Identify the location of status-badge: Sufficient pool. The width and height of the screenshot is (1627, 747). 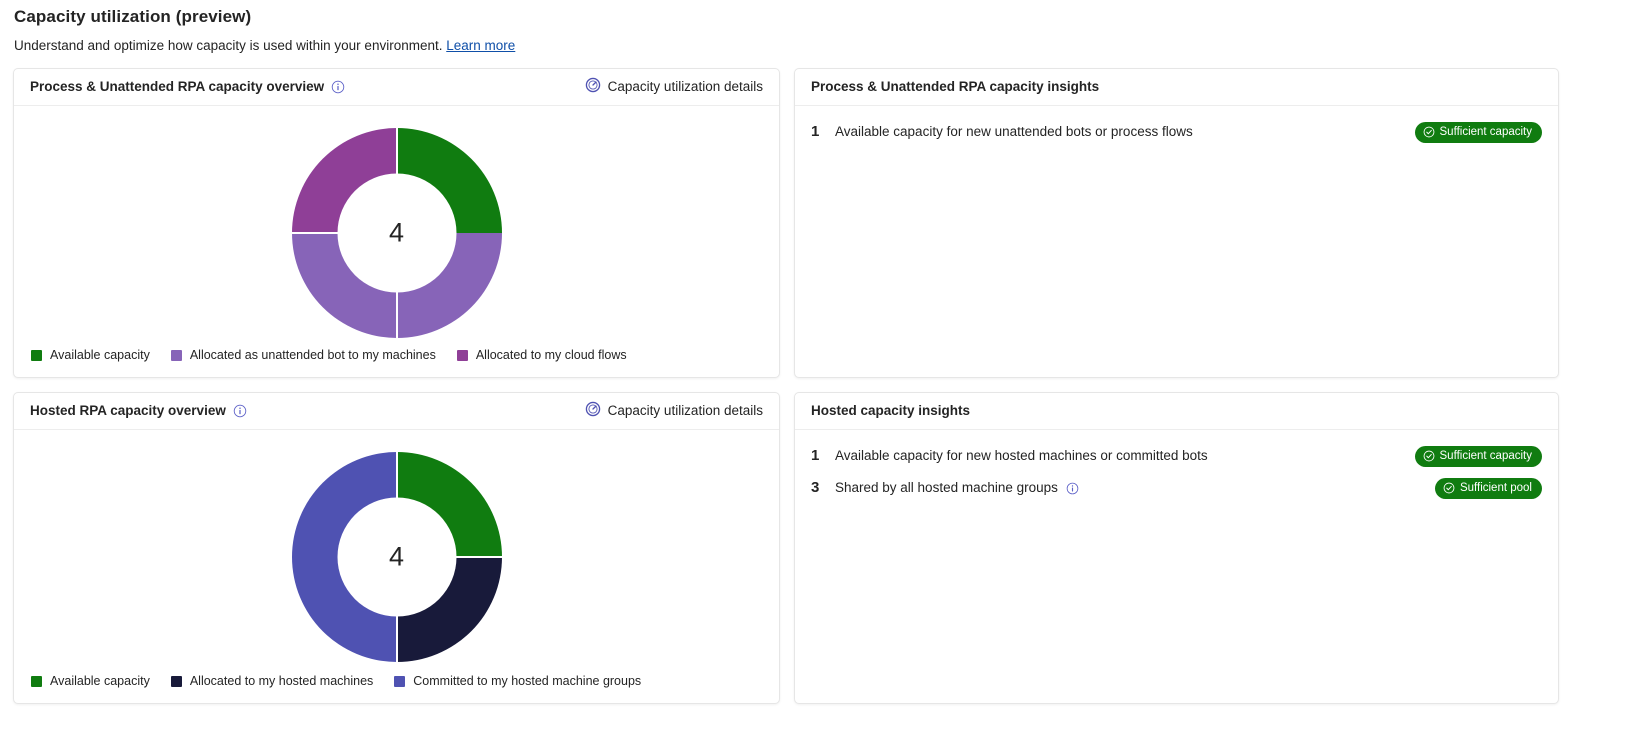
(1488, 488).